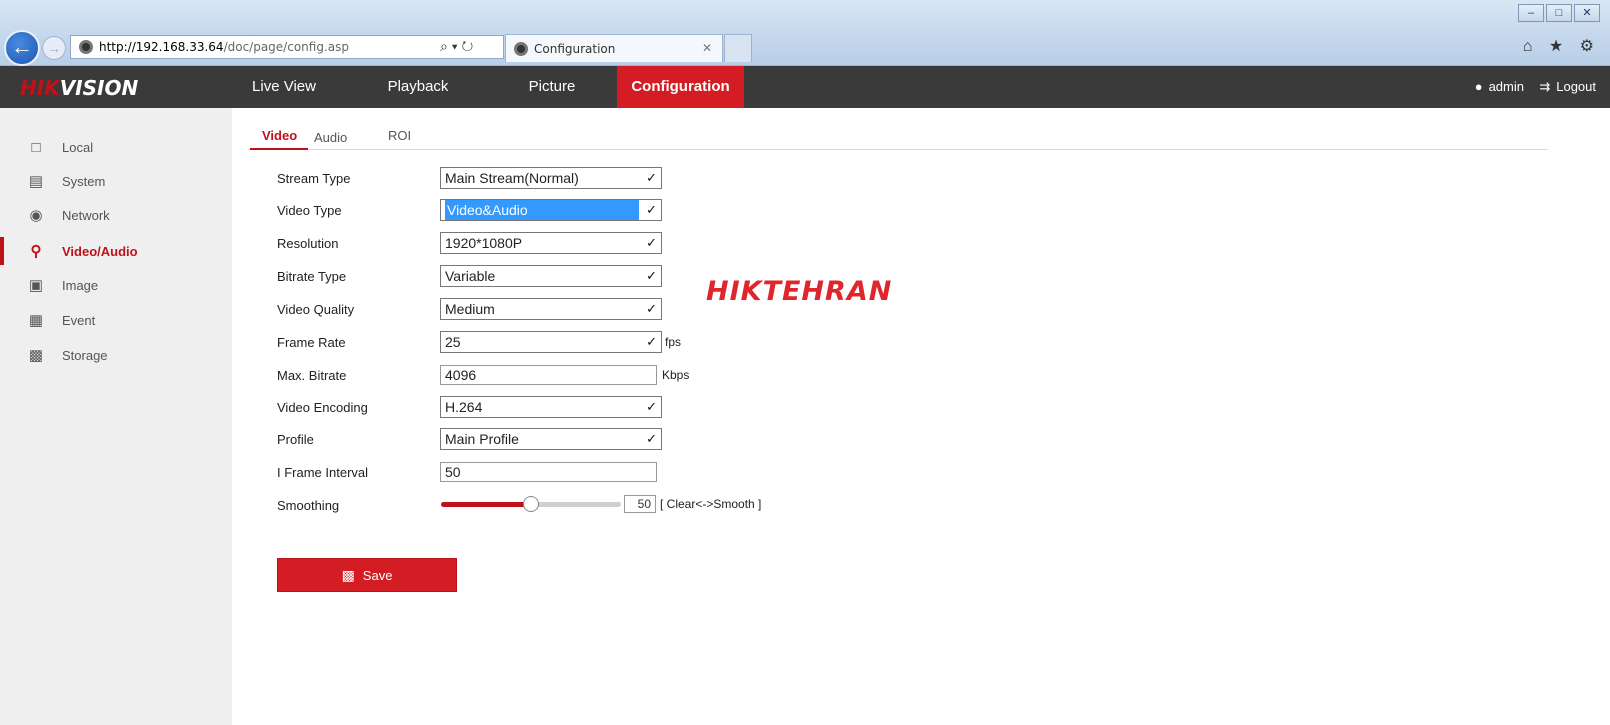  I want to click on forward-arrow-icon: →, so click(54, 48).